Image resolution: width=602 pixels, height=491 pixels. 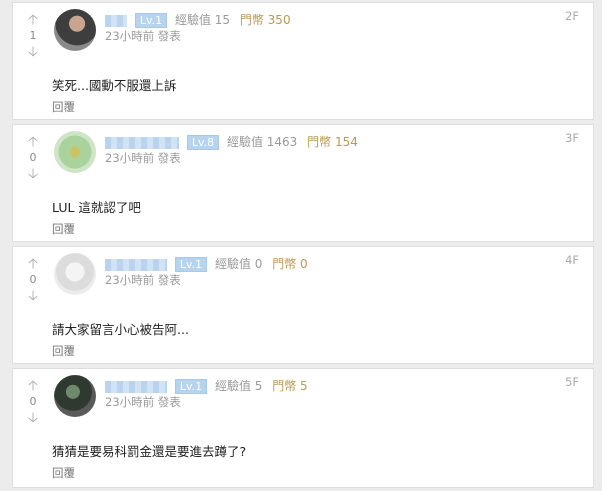 I want to click on author-meta: Lv.8 經驗值 1463 門幣 154, so click(x=231, y=141).